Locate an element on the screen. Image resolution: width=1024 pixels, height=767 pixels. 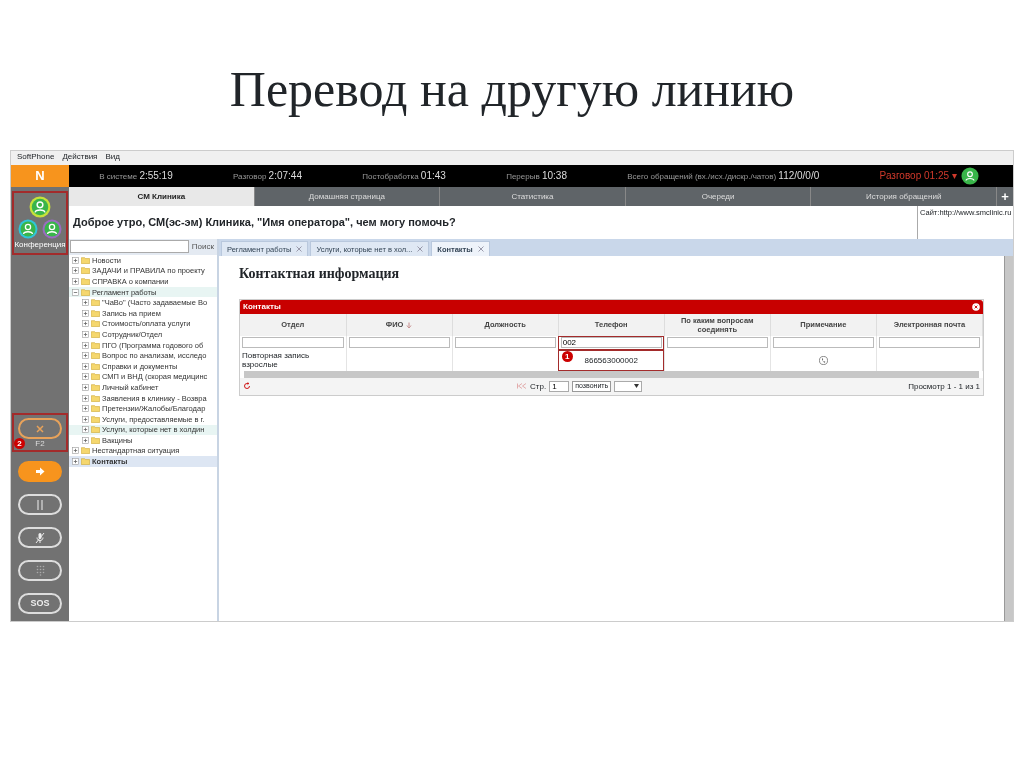
forward-button is located at coordinates (40, 471).